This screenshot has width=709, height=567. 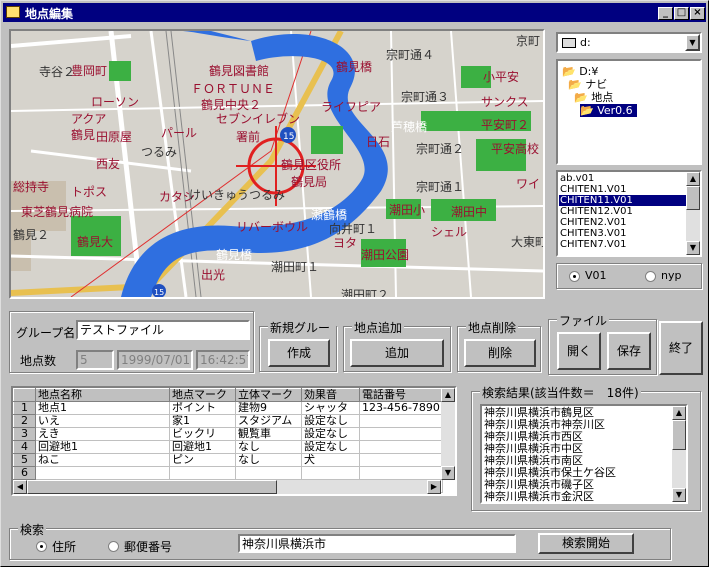 I want to click on file-item-selected: CHITEN11.V01, so click(x=629, y=200).